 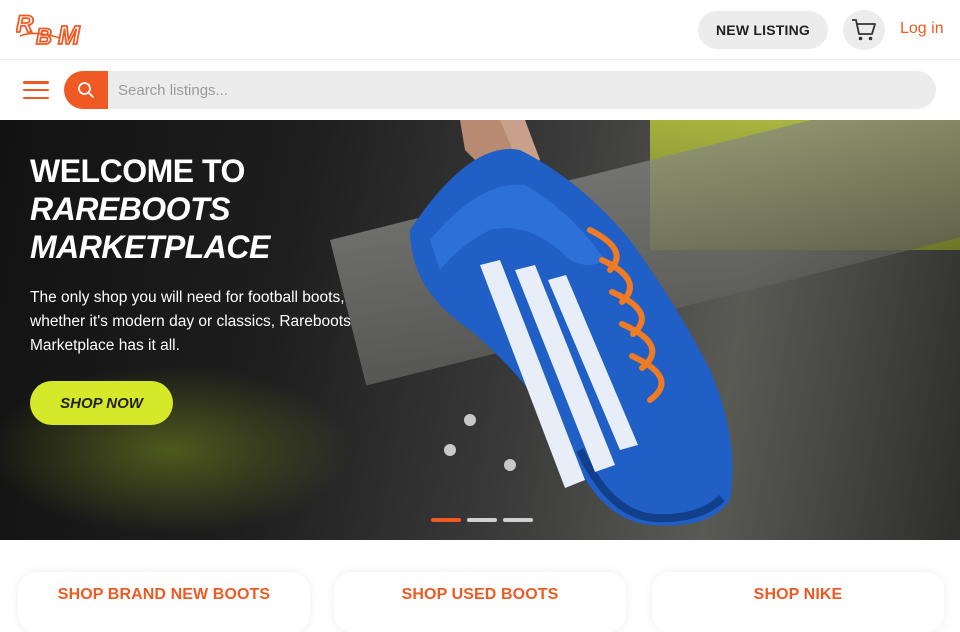 I want to click on category-card-brand-new: SHOP BRAND NEW BOOTS, so click(x=164, y=602).